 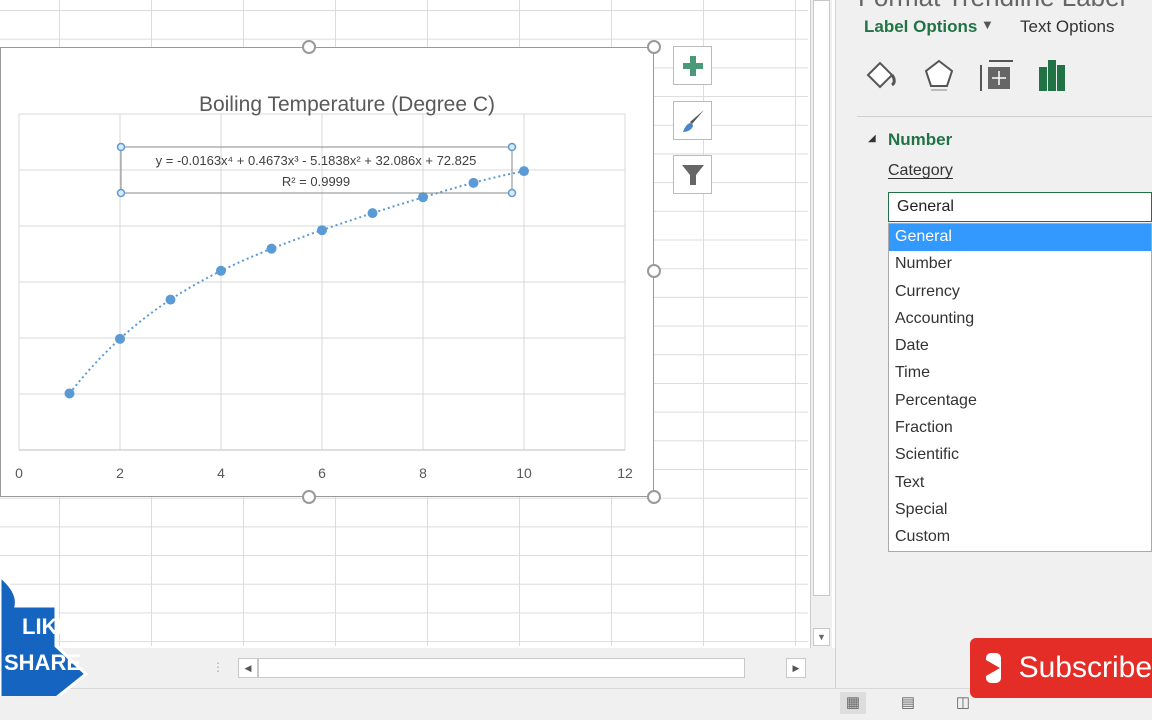 I want to click on category-label: Category, so click(x=920, y=170).